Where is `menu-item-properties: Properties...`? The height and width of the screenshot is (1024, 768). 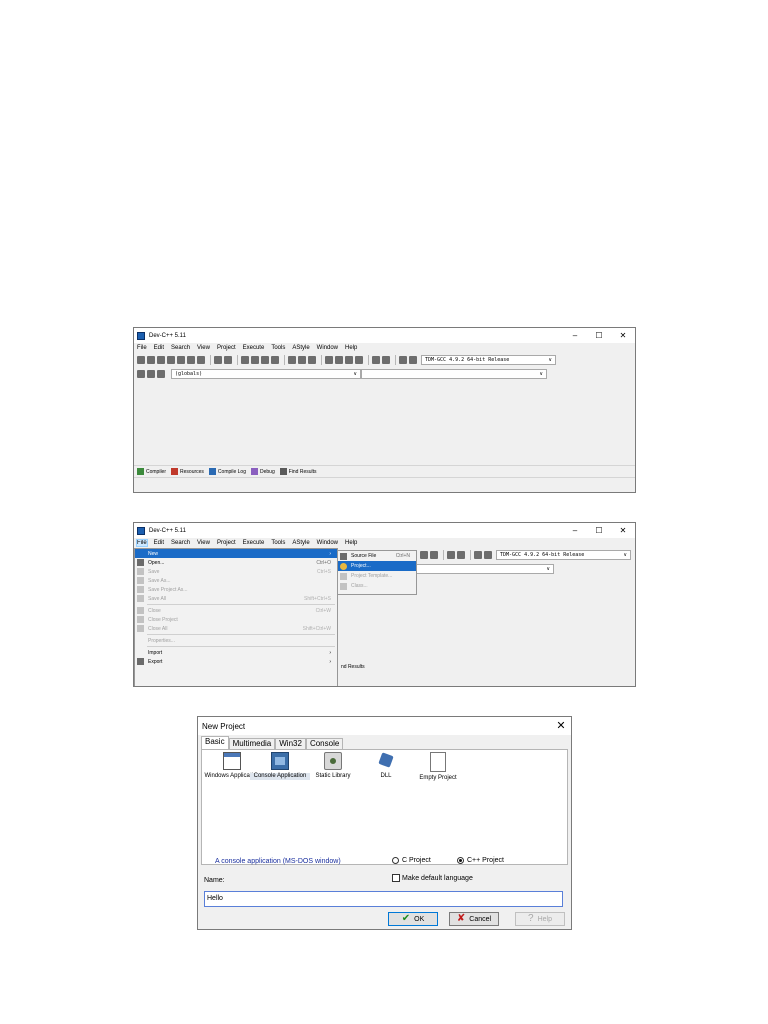
menu-item-properties: Properties... is located at coordinates (236, 640).